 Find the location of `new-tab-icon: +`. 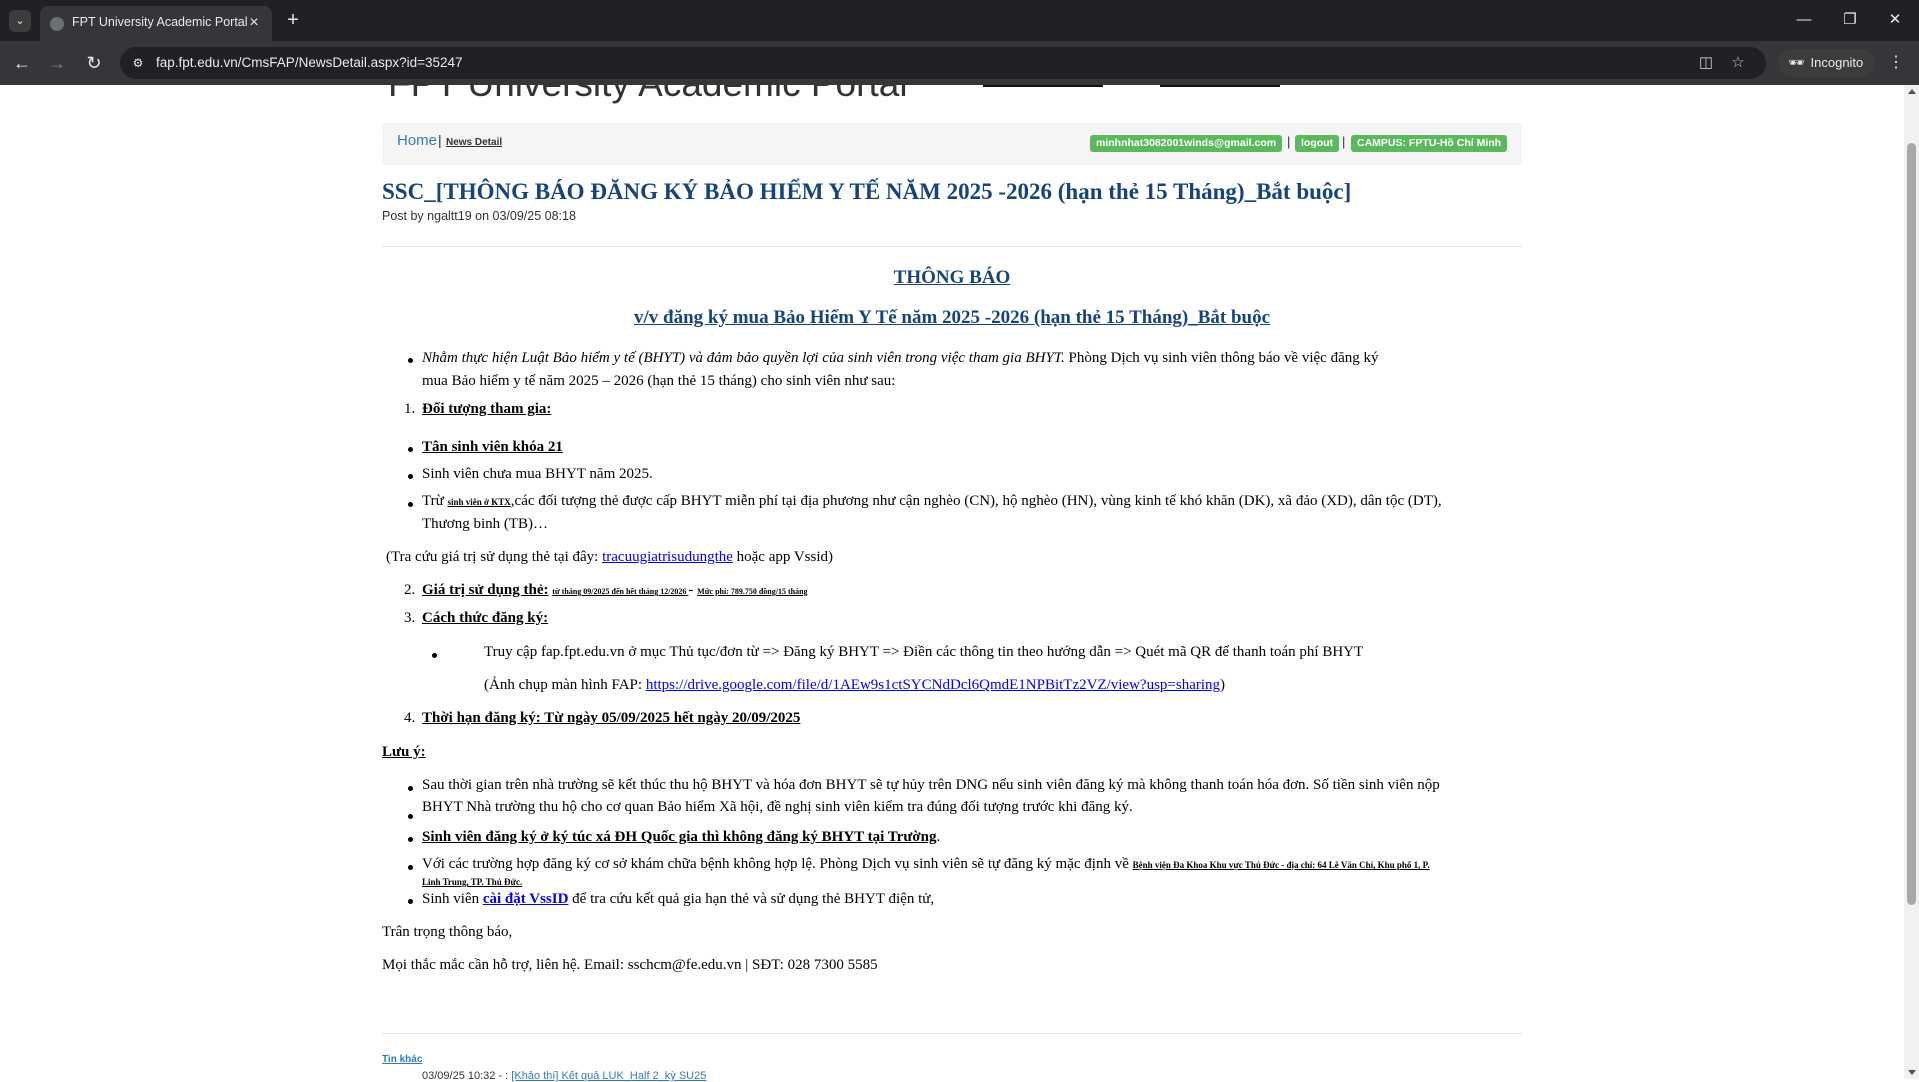

new-tab-icon: + is located at coordinates (293, 21).